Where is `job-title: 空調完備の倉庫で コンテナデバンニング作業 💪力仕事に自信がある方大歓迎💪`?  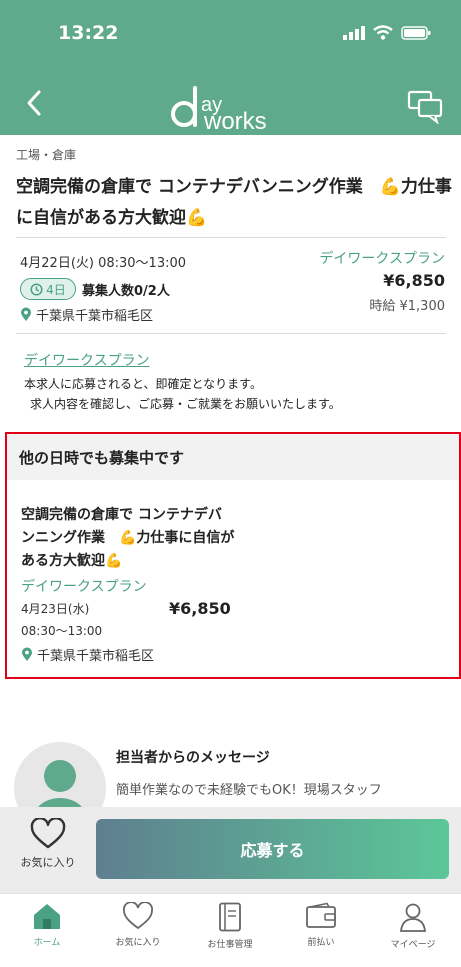 job-title: 空調完備の倉庫で コンテナデバンニング作業 💪力仕事に自信がある方大歓迎💪 is located at coordinates (234, 202).